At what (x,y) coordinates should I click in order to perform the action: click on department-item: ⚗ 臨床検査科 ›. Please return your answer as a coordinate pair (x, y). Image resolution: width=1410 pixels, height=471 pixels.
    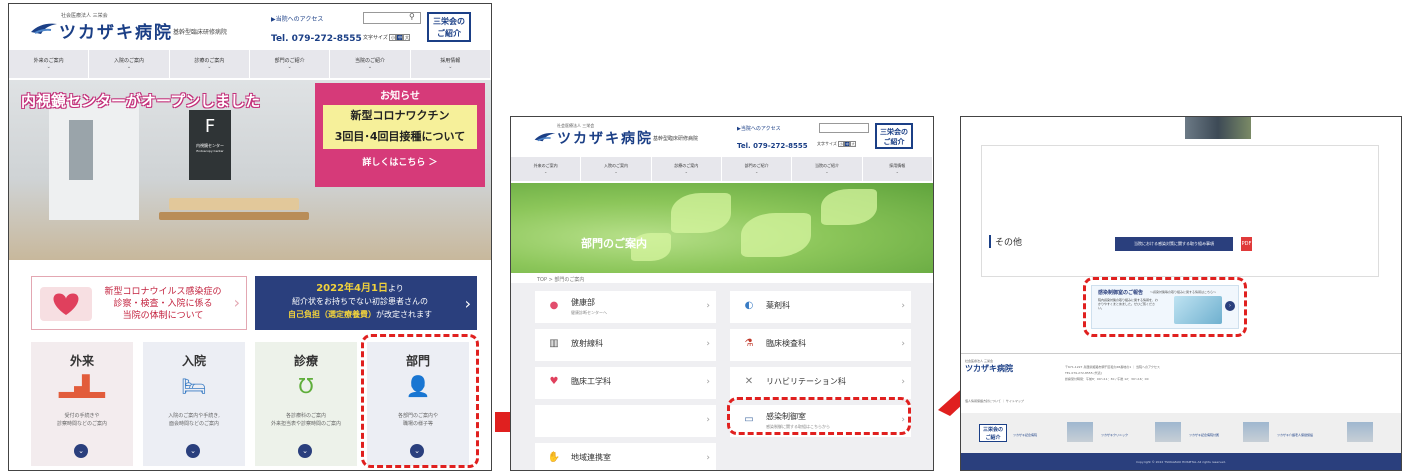
    Looking at the image, I should click on (820, 345).